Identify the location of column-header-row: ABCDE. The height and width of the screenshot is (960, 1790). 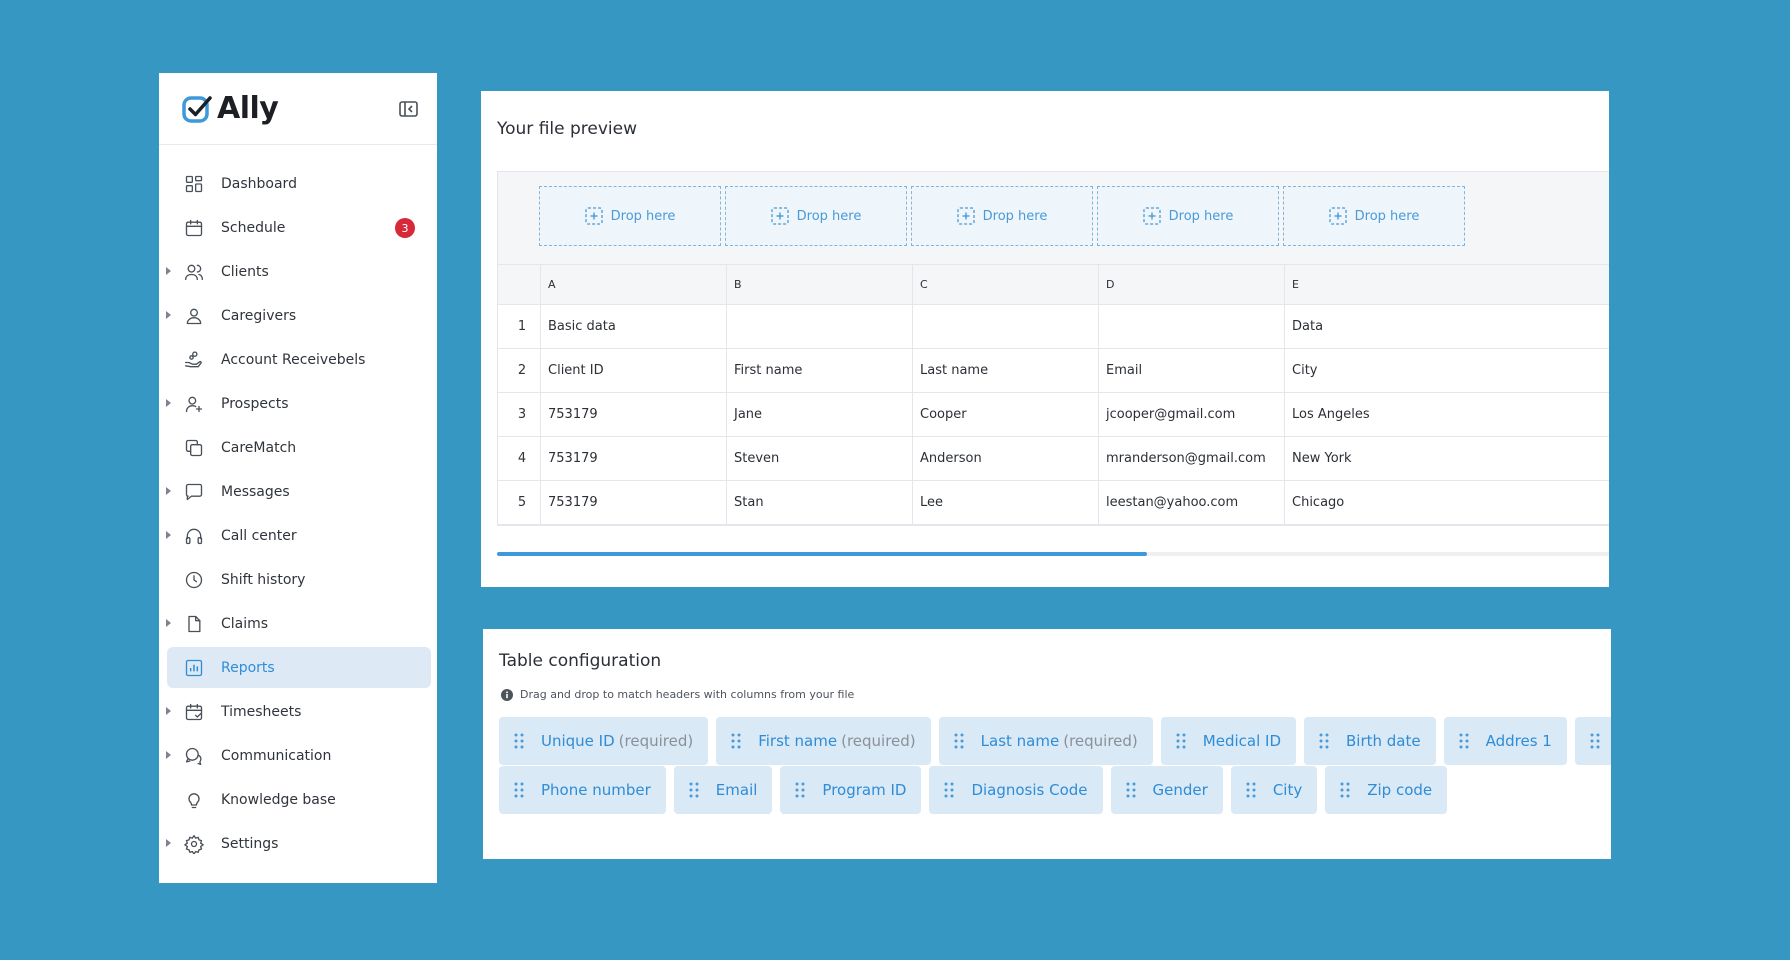
(1053, 285).